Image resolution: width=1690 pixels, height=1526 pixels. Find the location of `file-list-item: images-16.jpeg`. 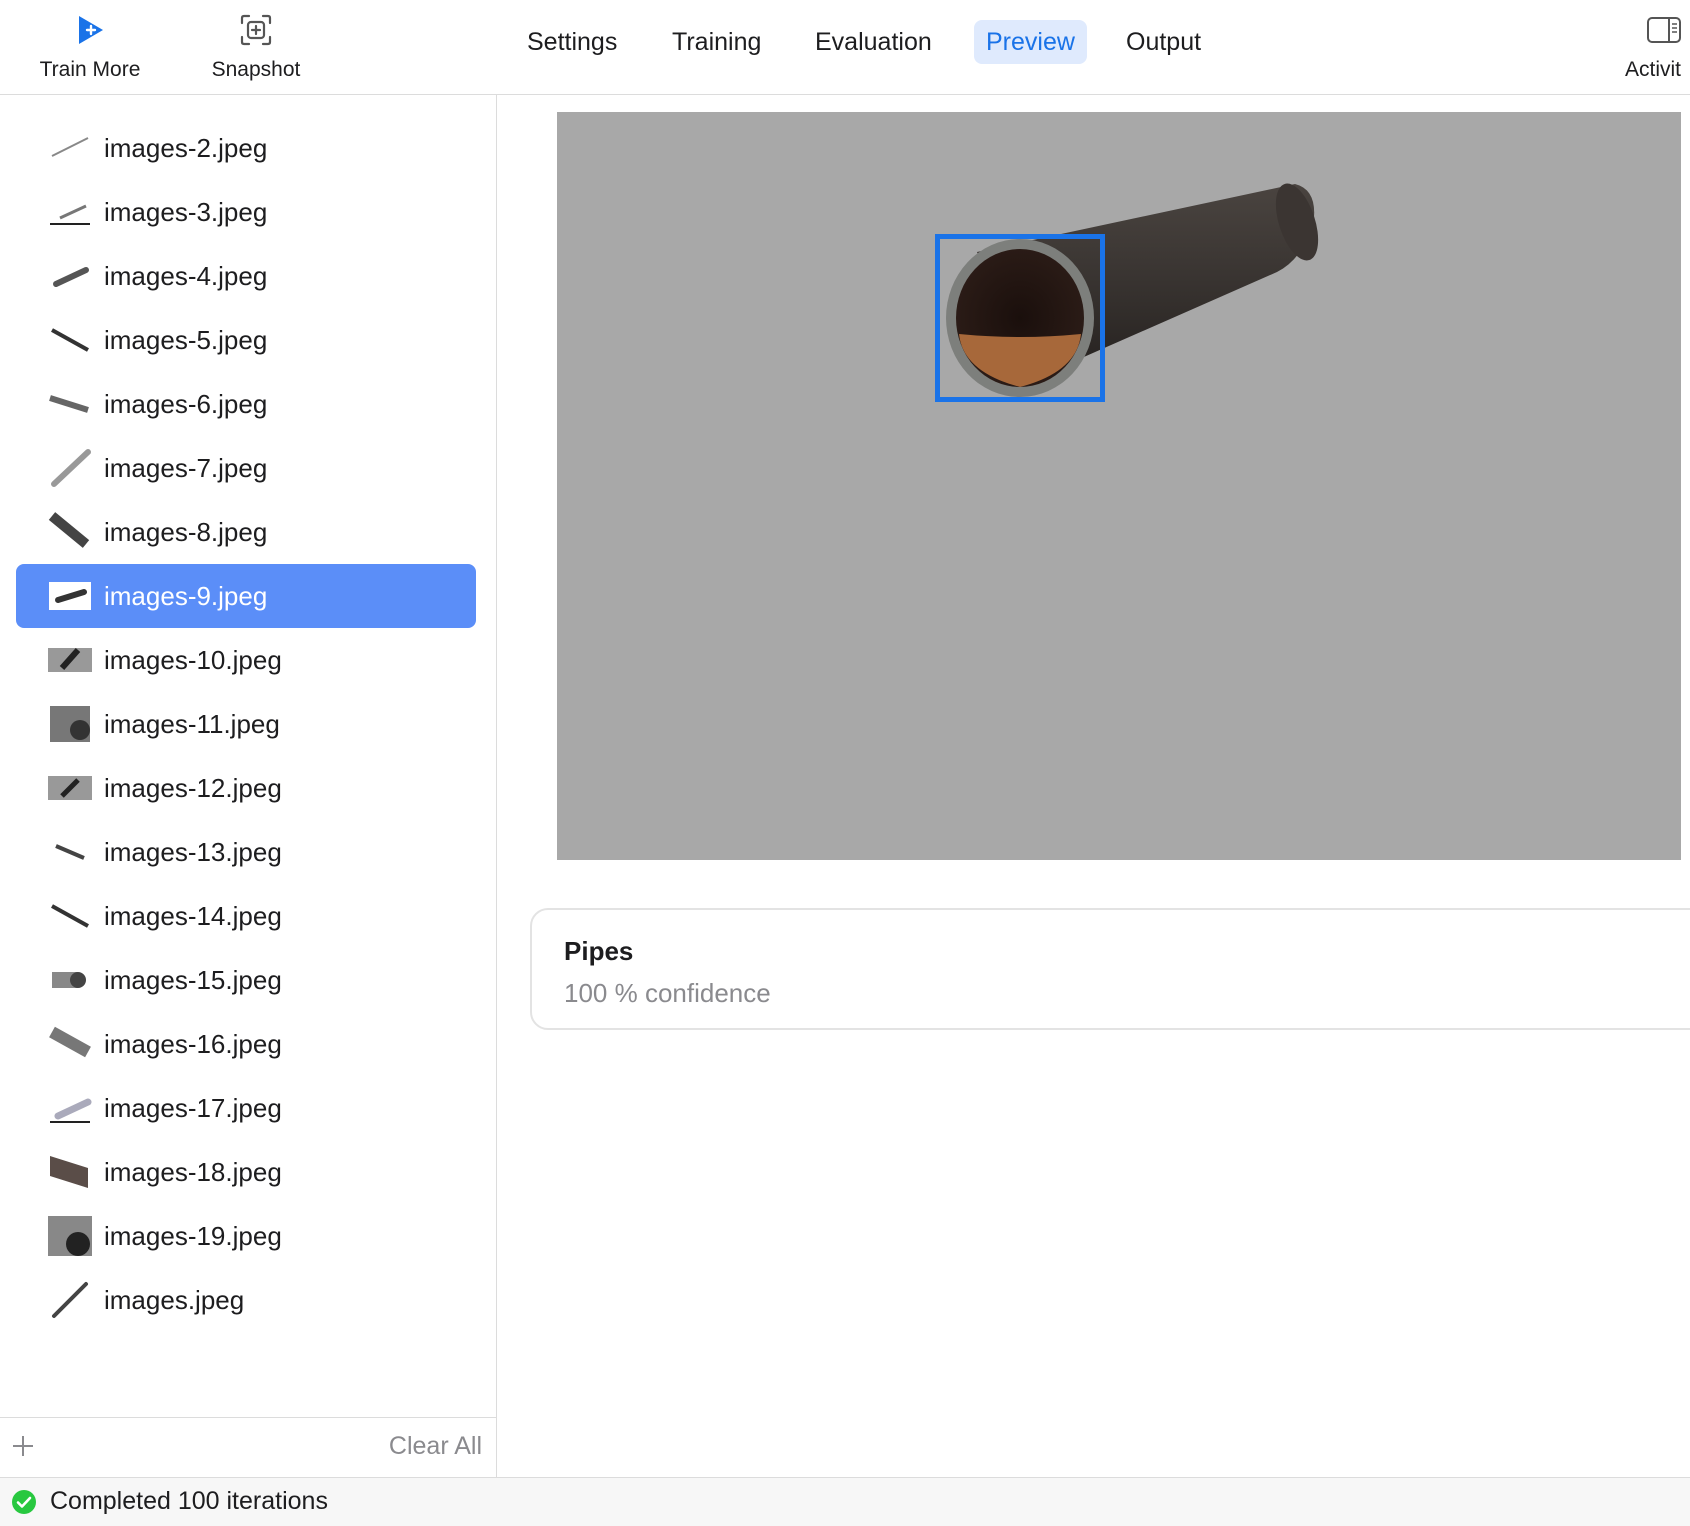

file-list-item: images-16.jpeg is located at coordinates (248, 1044).